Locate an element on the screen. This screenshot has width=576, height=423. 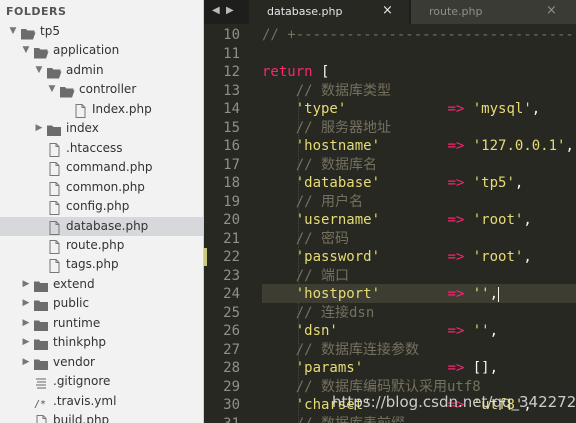
tree-item-label: admin is located at coordinates (85, 69).